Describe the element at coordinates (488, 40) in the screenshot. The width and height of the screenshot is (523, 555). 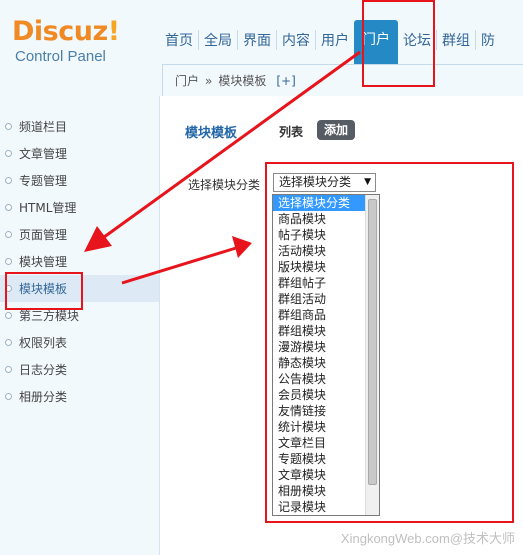
I see `nav-defense: 防` at that location.